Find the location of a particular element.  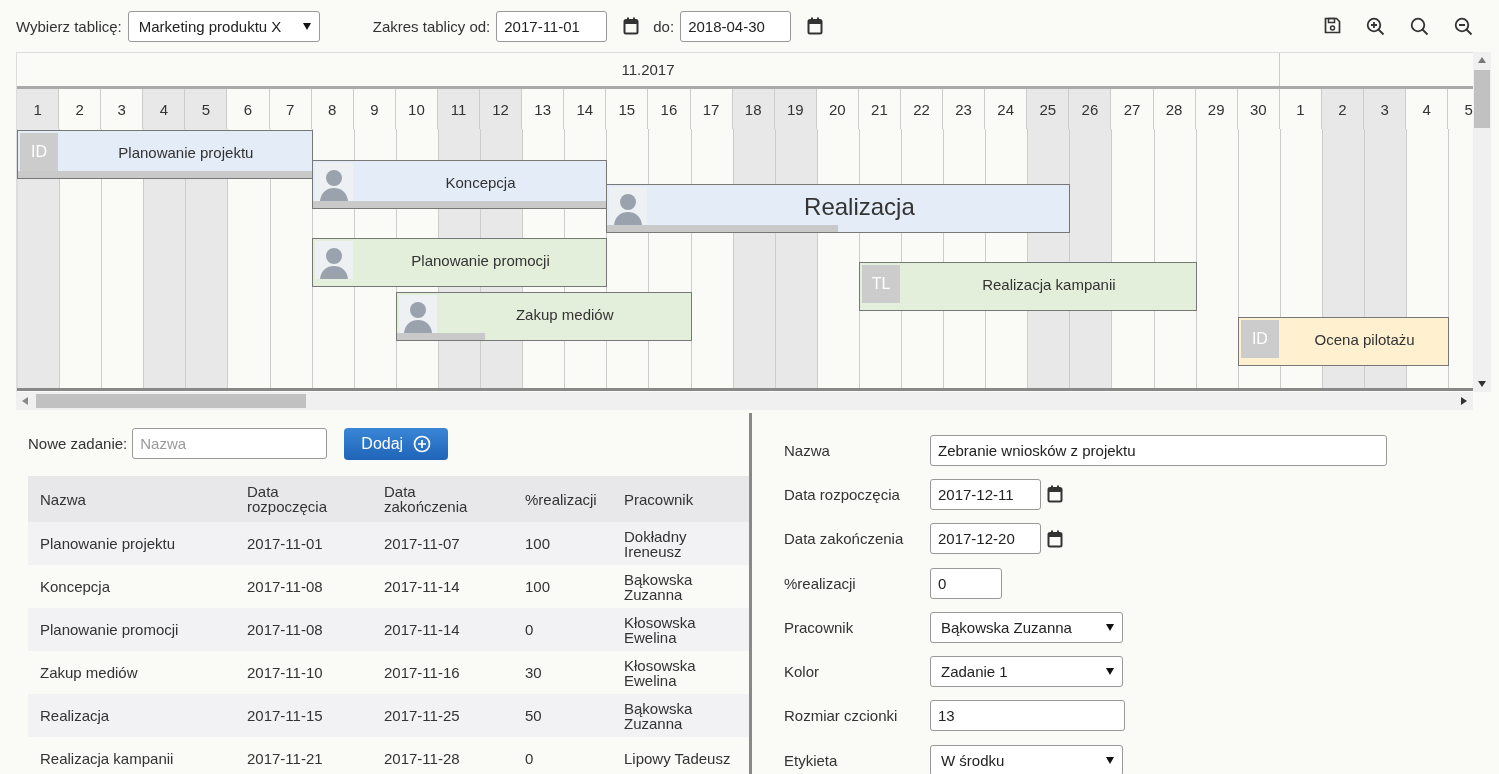

day-header: 11 is located at coordinates (459, 109).